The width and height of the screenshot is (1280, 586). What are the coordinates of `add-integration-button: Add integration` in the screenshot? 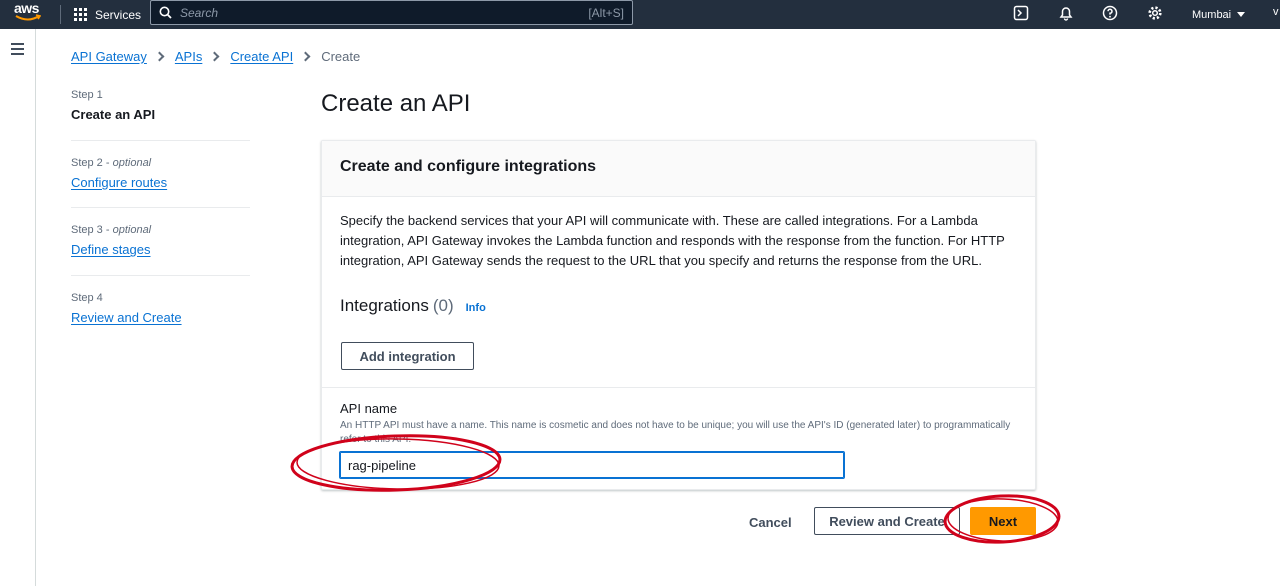 It's located at (407, 356).